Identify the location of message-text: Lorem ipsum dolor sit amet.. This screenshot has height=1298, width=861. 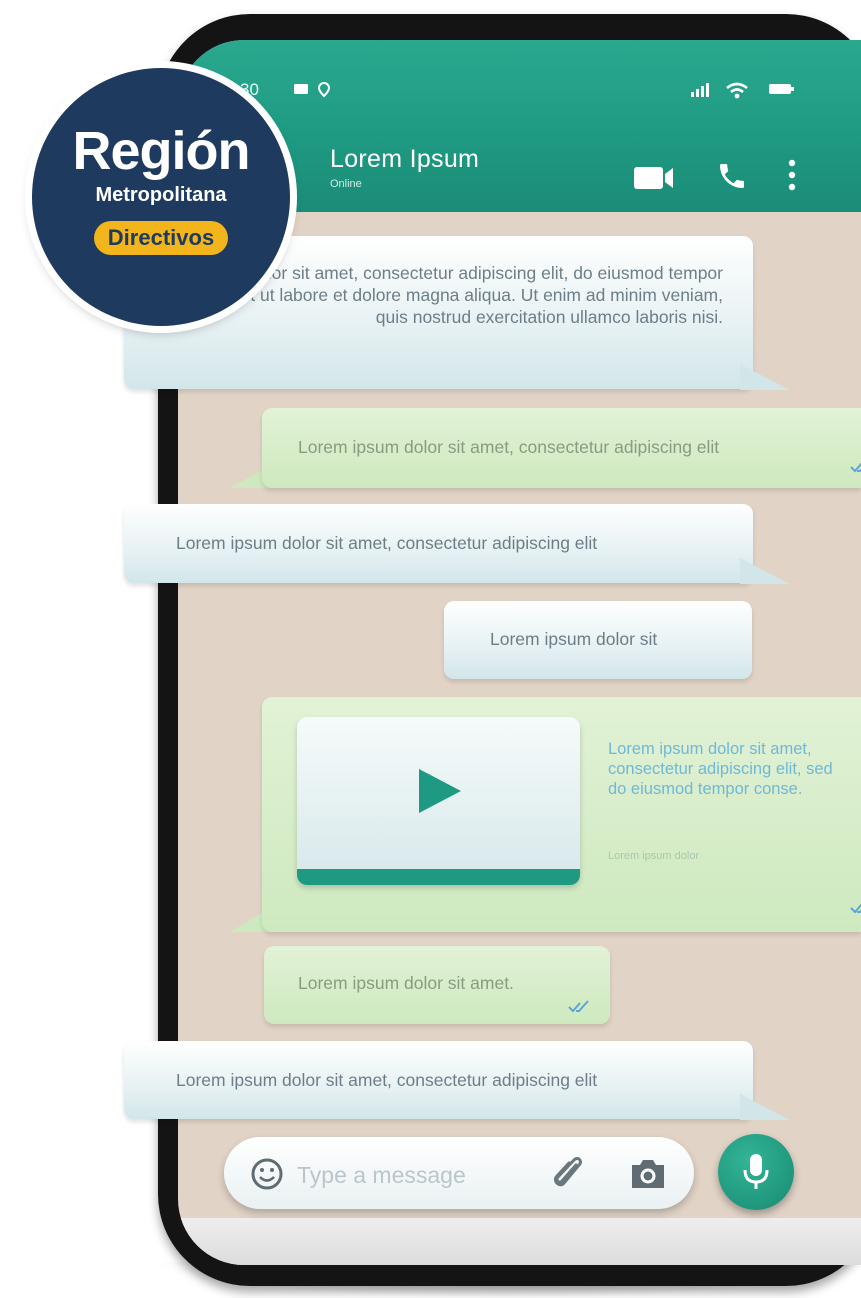
(406, 983).